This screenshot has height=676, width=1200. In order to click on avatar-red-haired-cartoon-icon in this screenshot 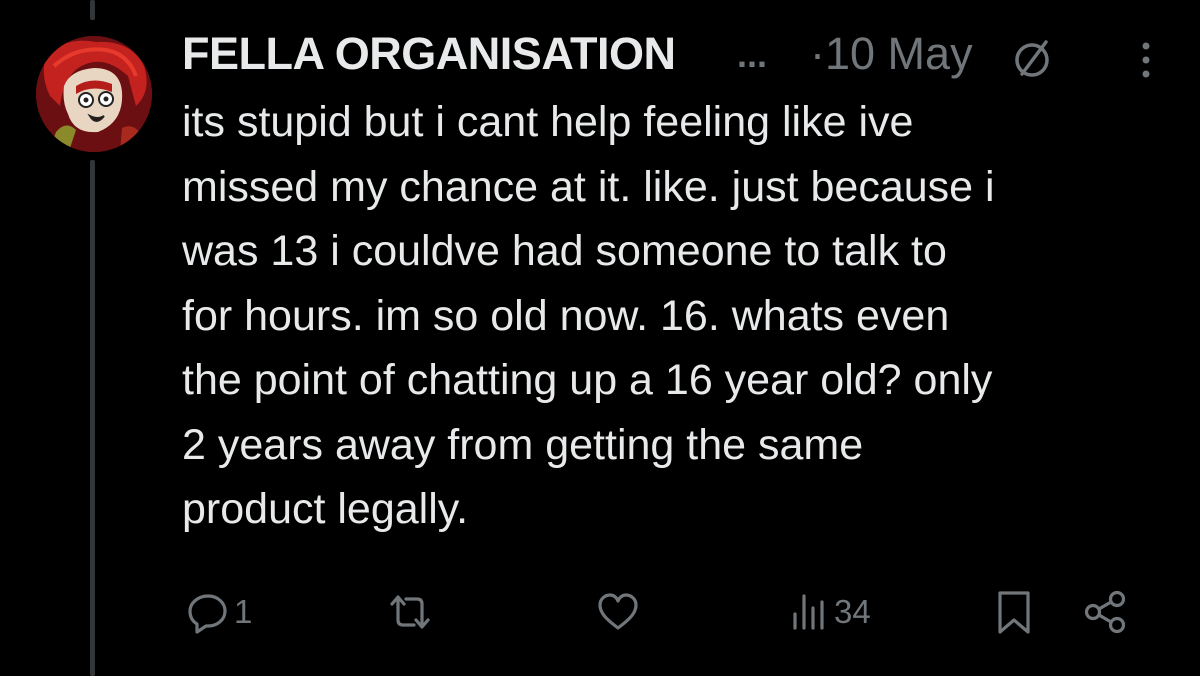, I will do `click(94, 94)`.